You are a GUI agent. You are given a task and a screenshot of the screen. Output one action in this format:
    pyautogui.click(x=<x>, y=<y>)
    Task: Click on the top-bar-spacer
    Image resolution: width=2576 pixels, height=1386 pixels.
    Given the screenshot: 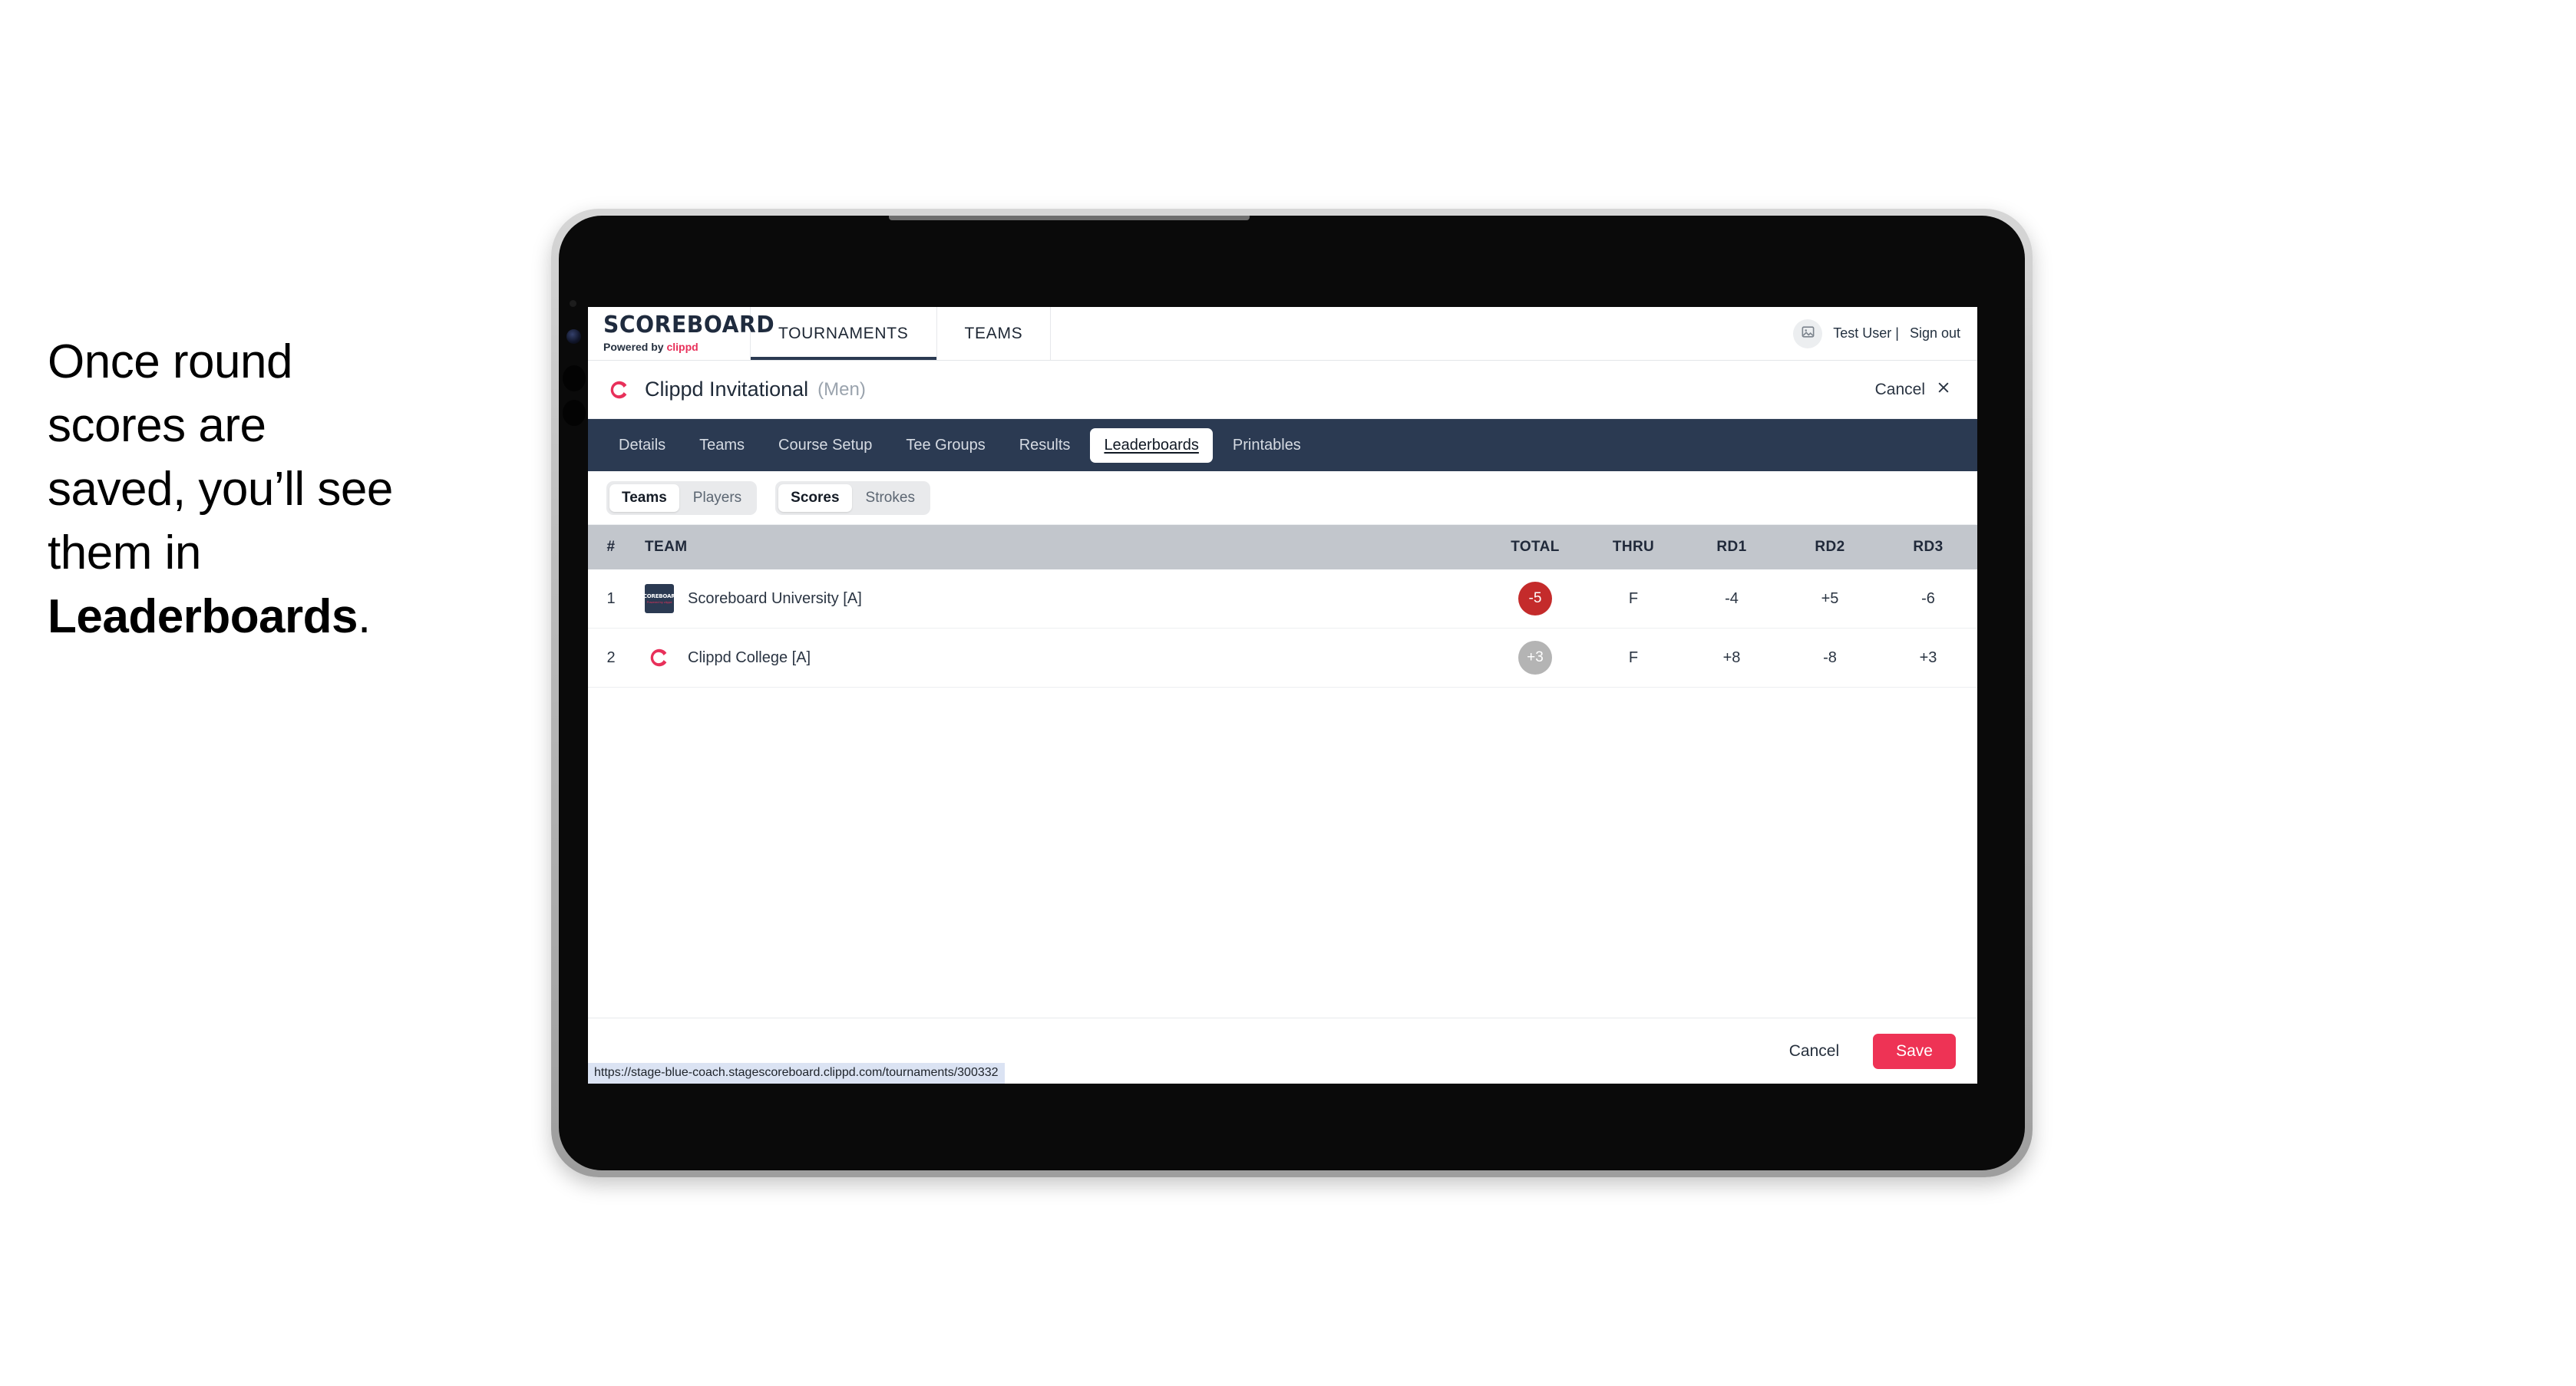 What is the action you would take?
    pyautogui.click(x=1422, y=333)
    